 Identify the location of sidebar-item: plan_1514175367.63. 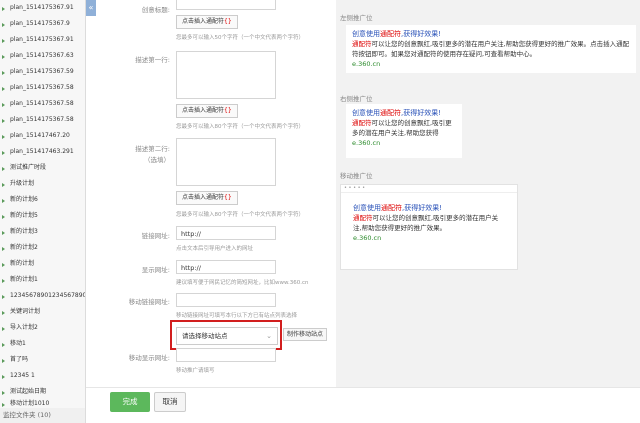
(42, 56).